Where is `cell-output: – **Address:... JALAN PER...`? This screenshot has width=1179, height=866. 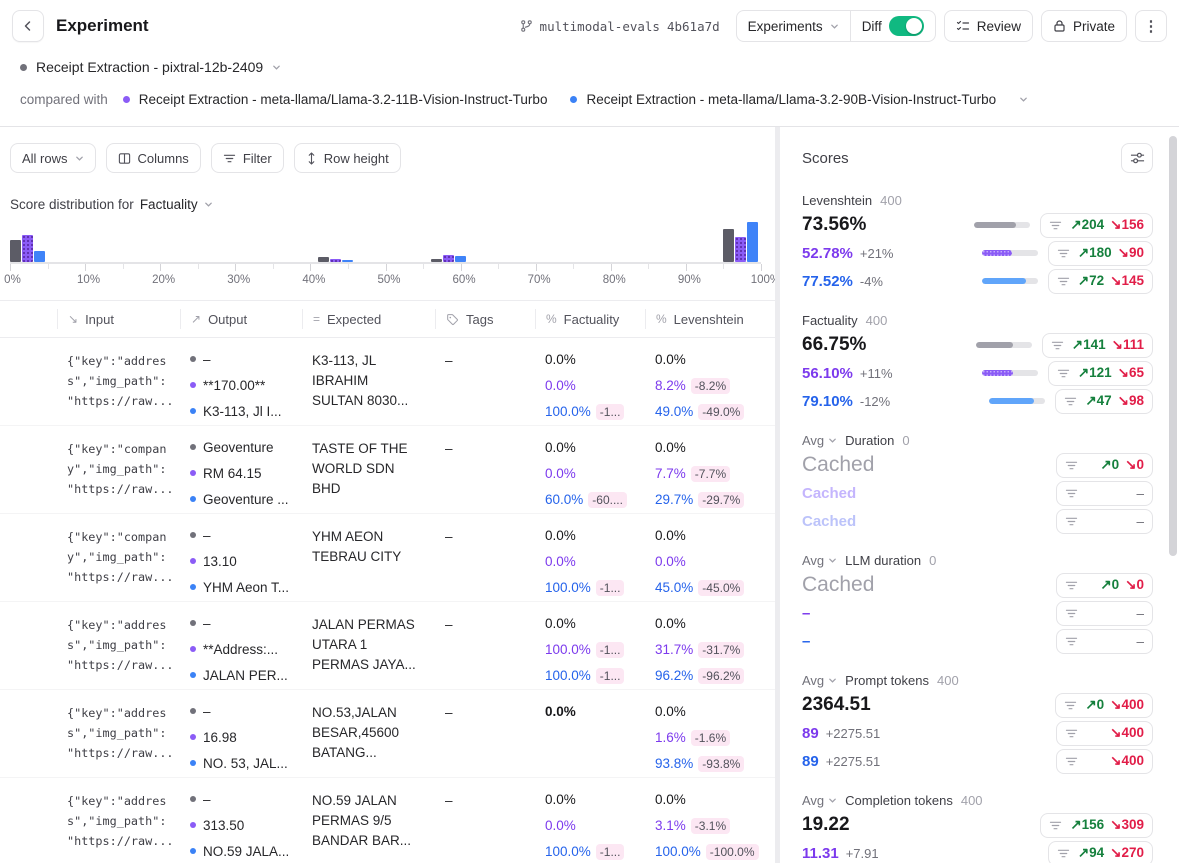 cell-output: – **Address:... JALAN PER... is located at coordinates (241, 645).